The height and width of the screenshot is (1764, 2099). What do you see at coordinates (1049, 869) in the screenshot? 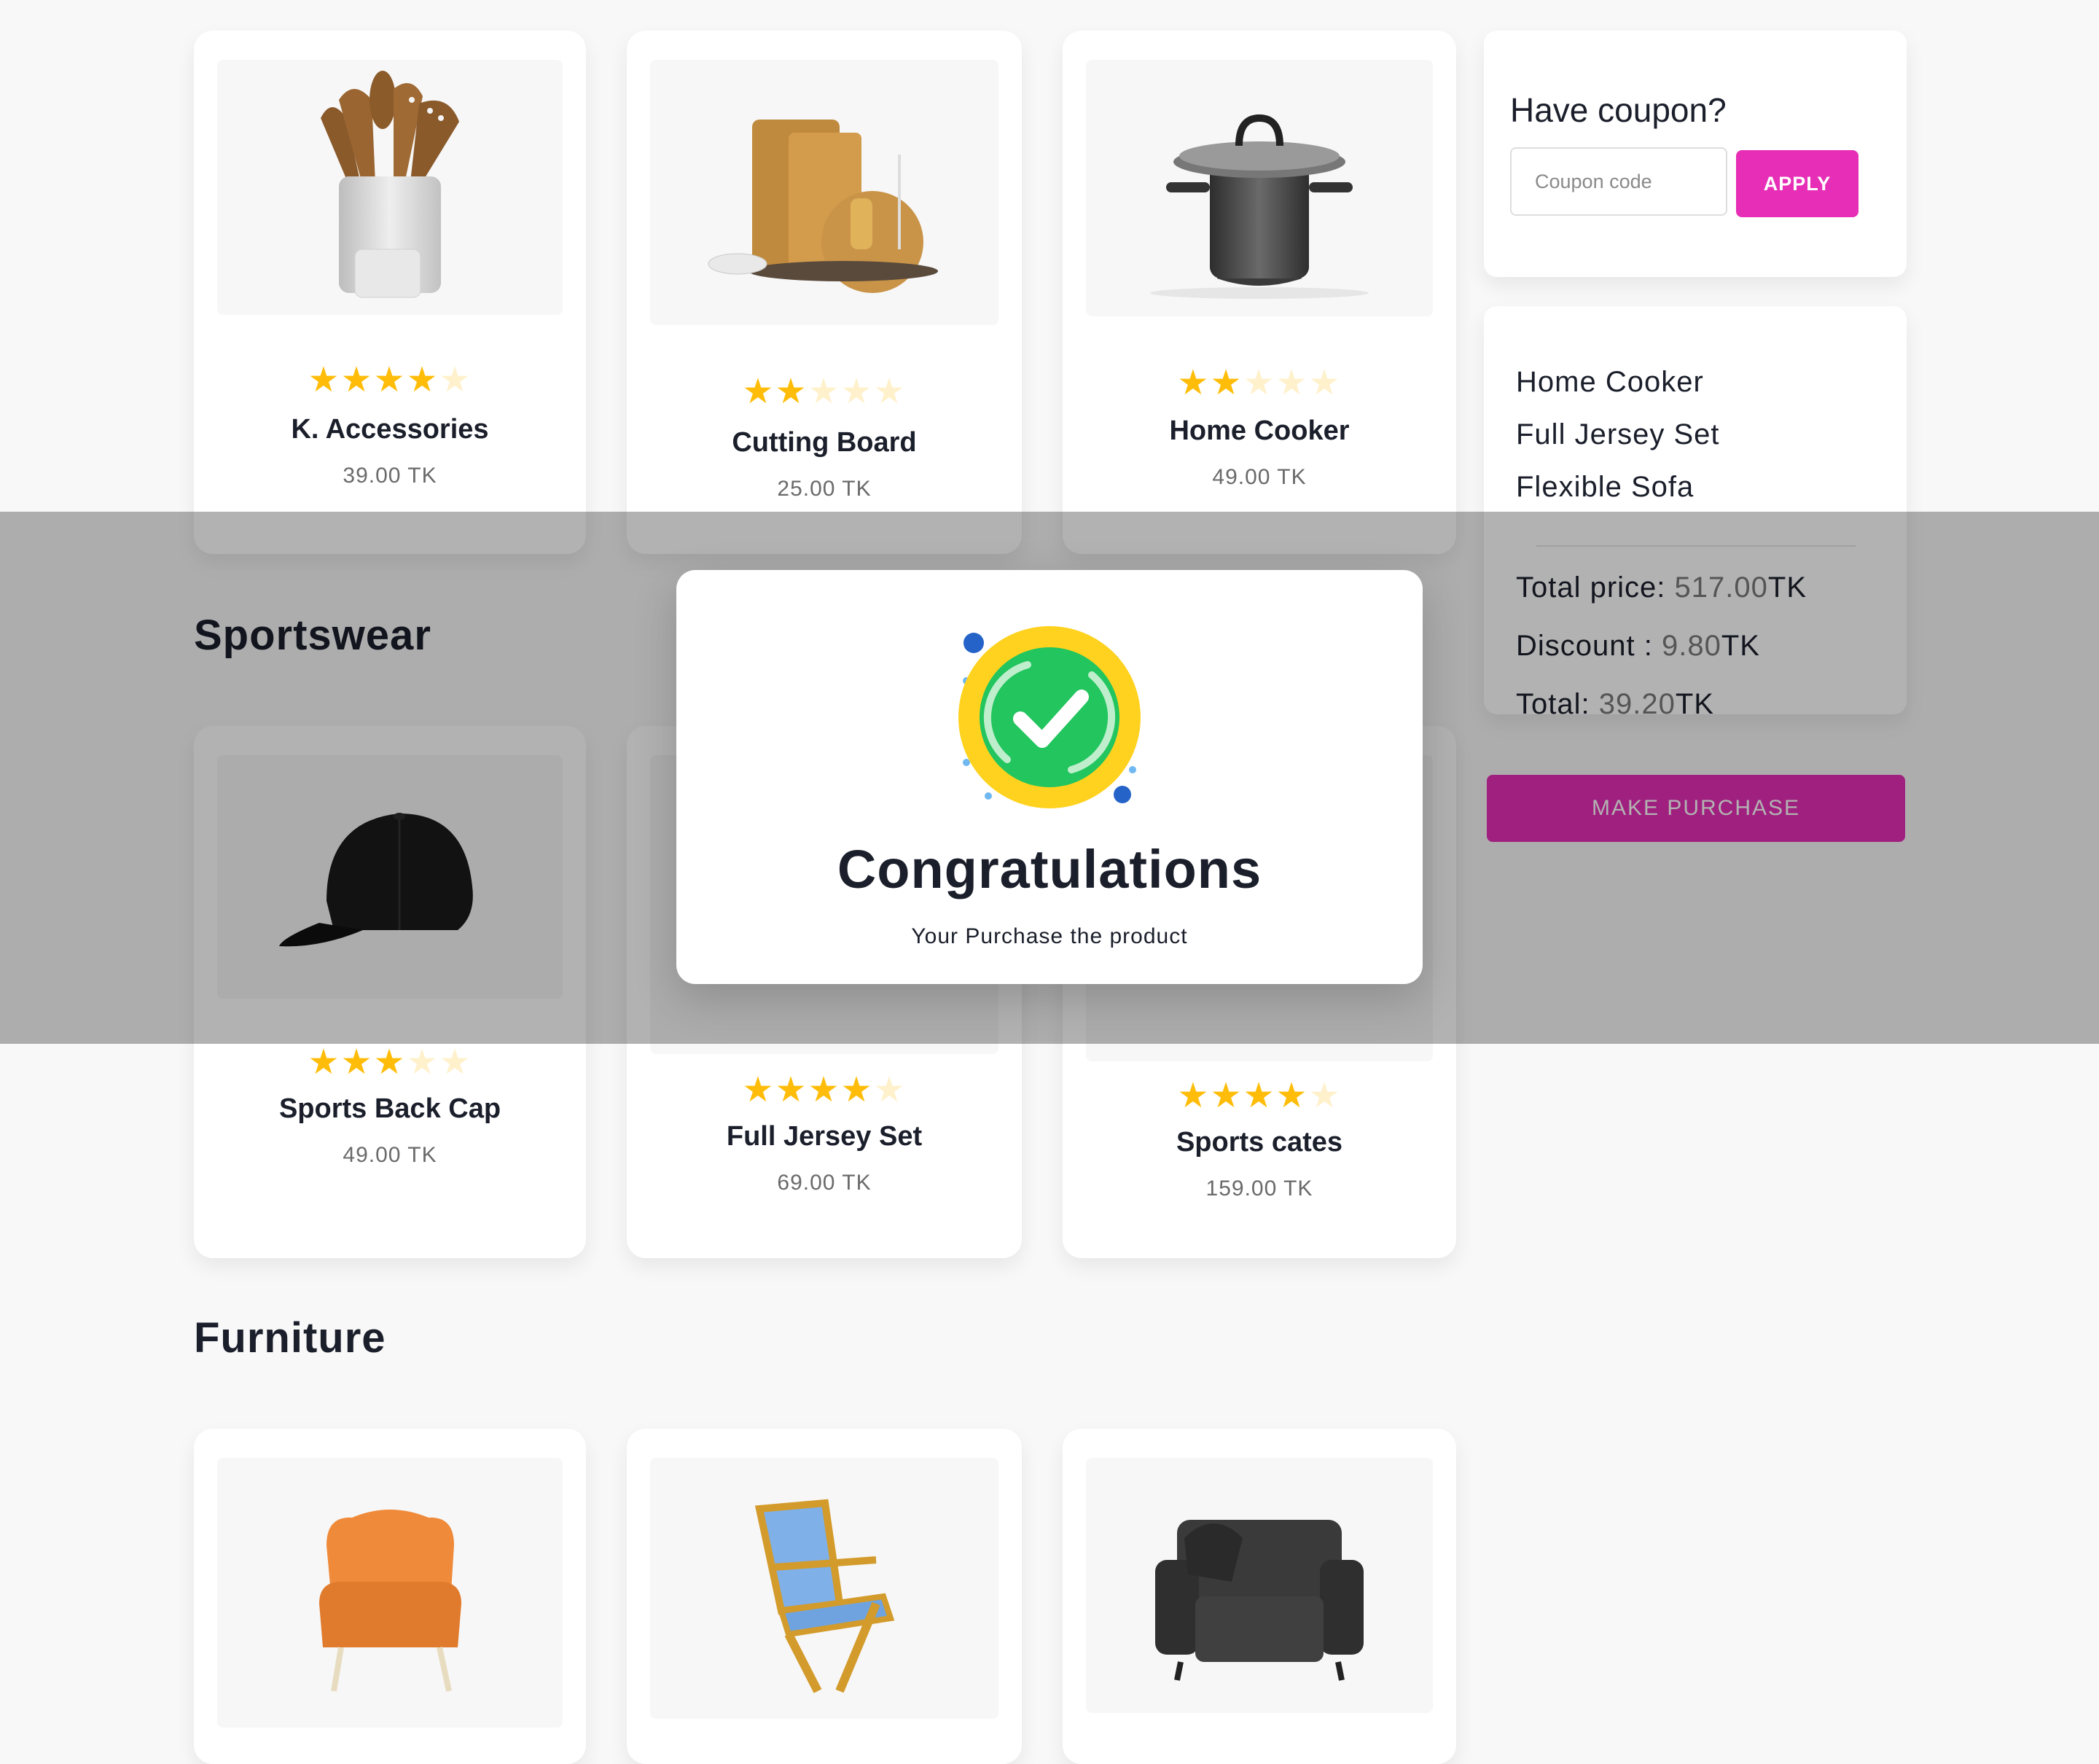
I see `modal-title: Congratulations` at bounding box center [1049, 869].